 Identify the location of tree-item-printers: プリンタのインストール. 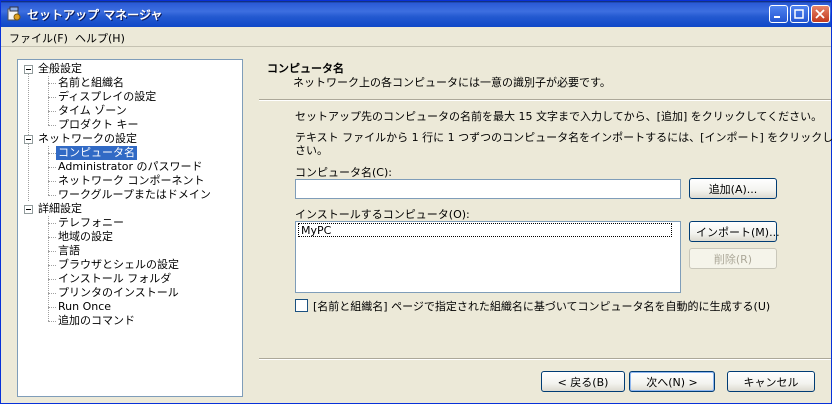
(118, 293).